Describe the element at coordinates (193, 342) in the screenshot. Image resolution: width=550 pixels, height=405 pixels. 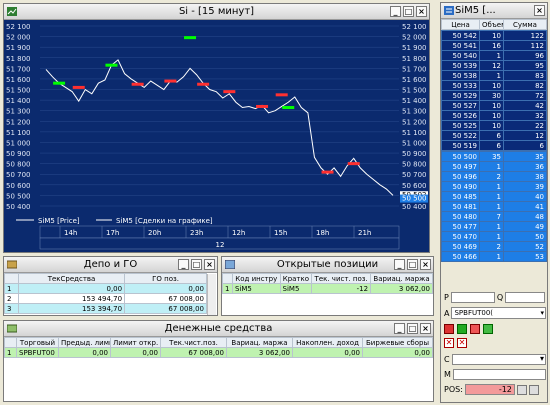
I see `money-header: Тек.чист.поз.` at that location.